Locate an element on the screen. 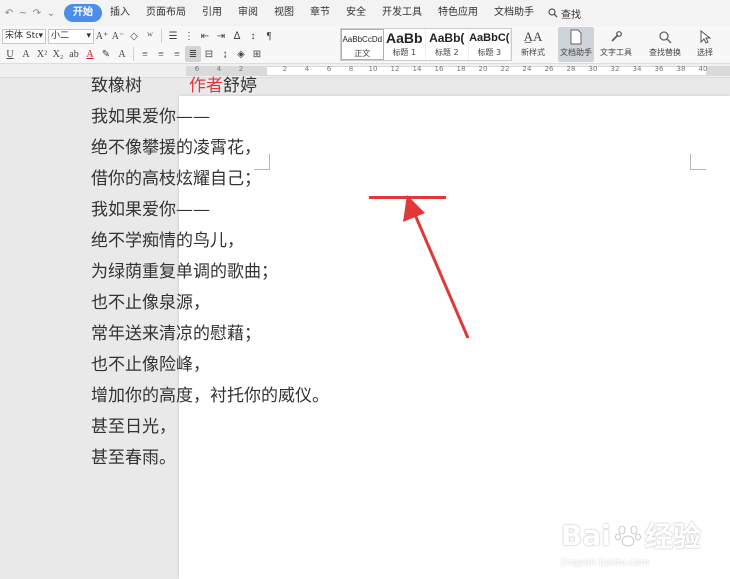 This screenshot has width=730, height=579. watermark-url: jingyan.baidu.com is located at coordinates (605, 563).